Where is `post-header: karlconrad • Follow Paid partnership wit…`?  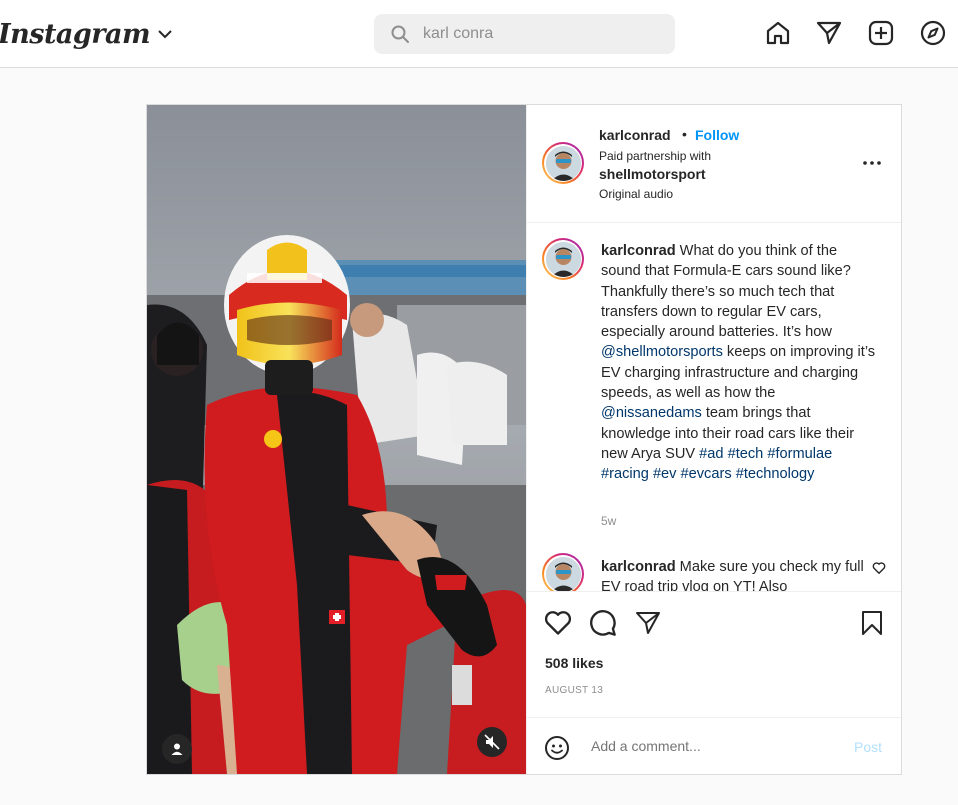 post-header: karlconrad • Follow Paid partnership wit… is located at coordinates (714, 164).